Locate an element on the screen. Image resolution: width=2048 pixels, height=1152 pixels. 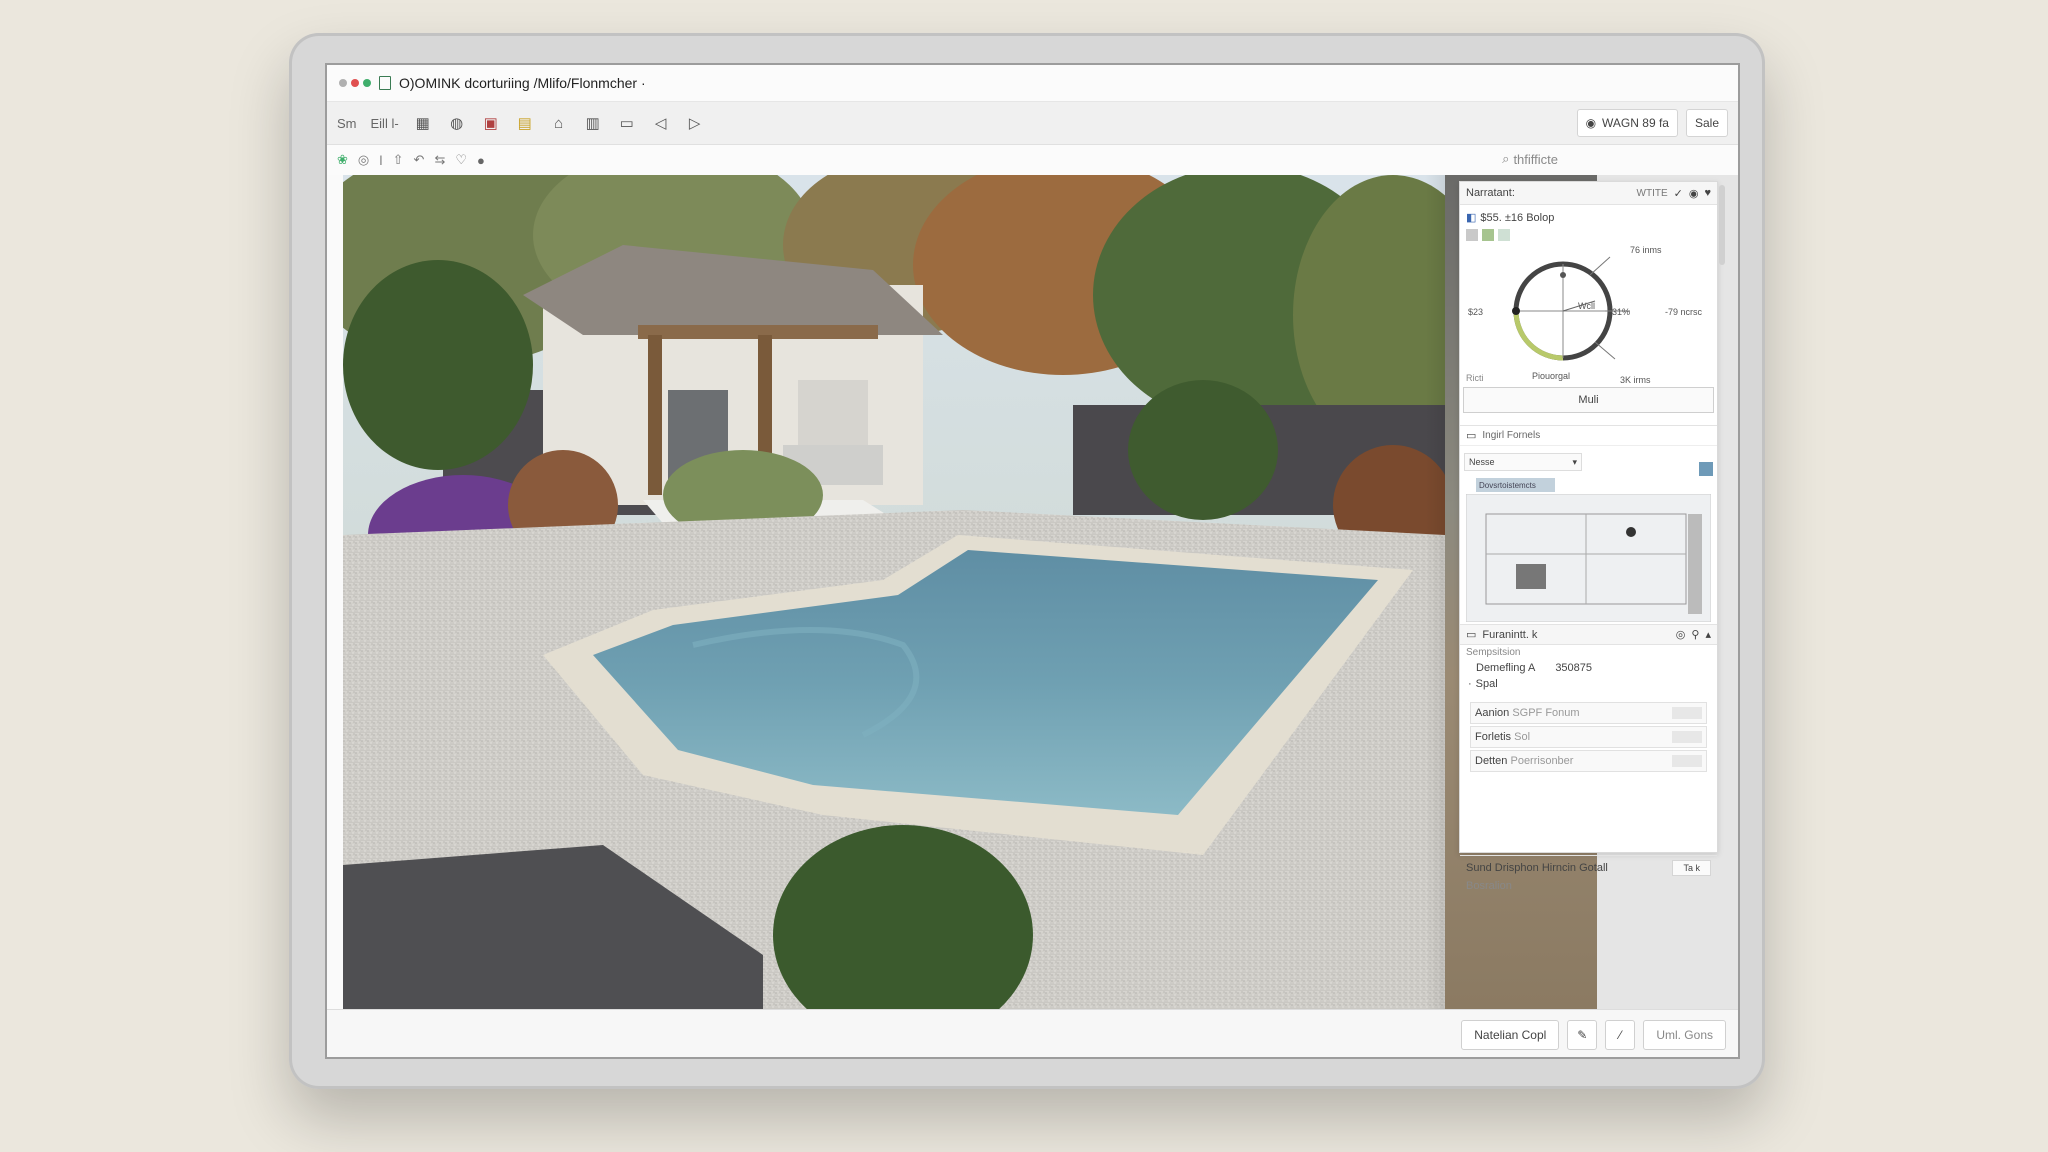
panel-header: Narratant: WTITE ✓ ◉ ♥ is located at coordinates (1588, 193).